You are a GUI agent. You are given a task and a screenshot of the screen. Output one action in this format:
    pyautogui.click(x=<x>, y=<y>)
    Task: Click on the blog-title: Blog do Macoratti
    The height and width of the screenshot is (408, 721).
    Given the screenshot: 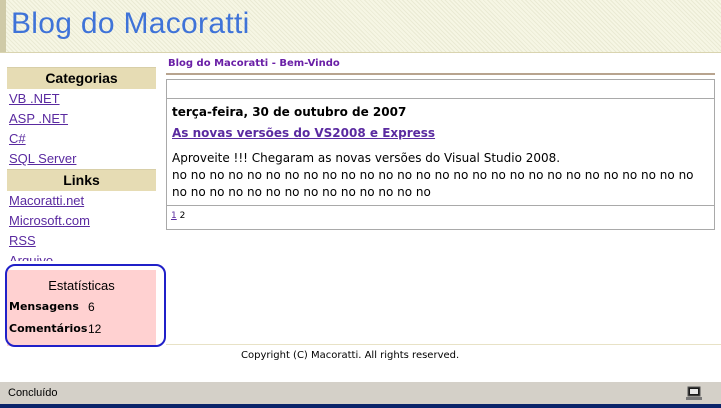 What is the action you would take?
    pyautogui.click(x=130, y=23)
    